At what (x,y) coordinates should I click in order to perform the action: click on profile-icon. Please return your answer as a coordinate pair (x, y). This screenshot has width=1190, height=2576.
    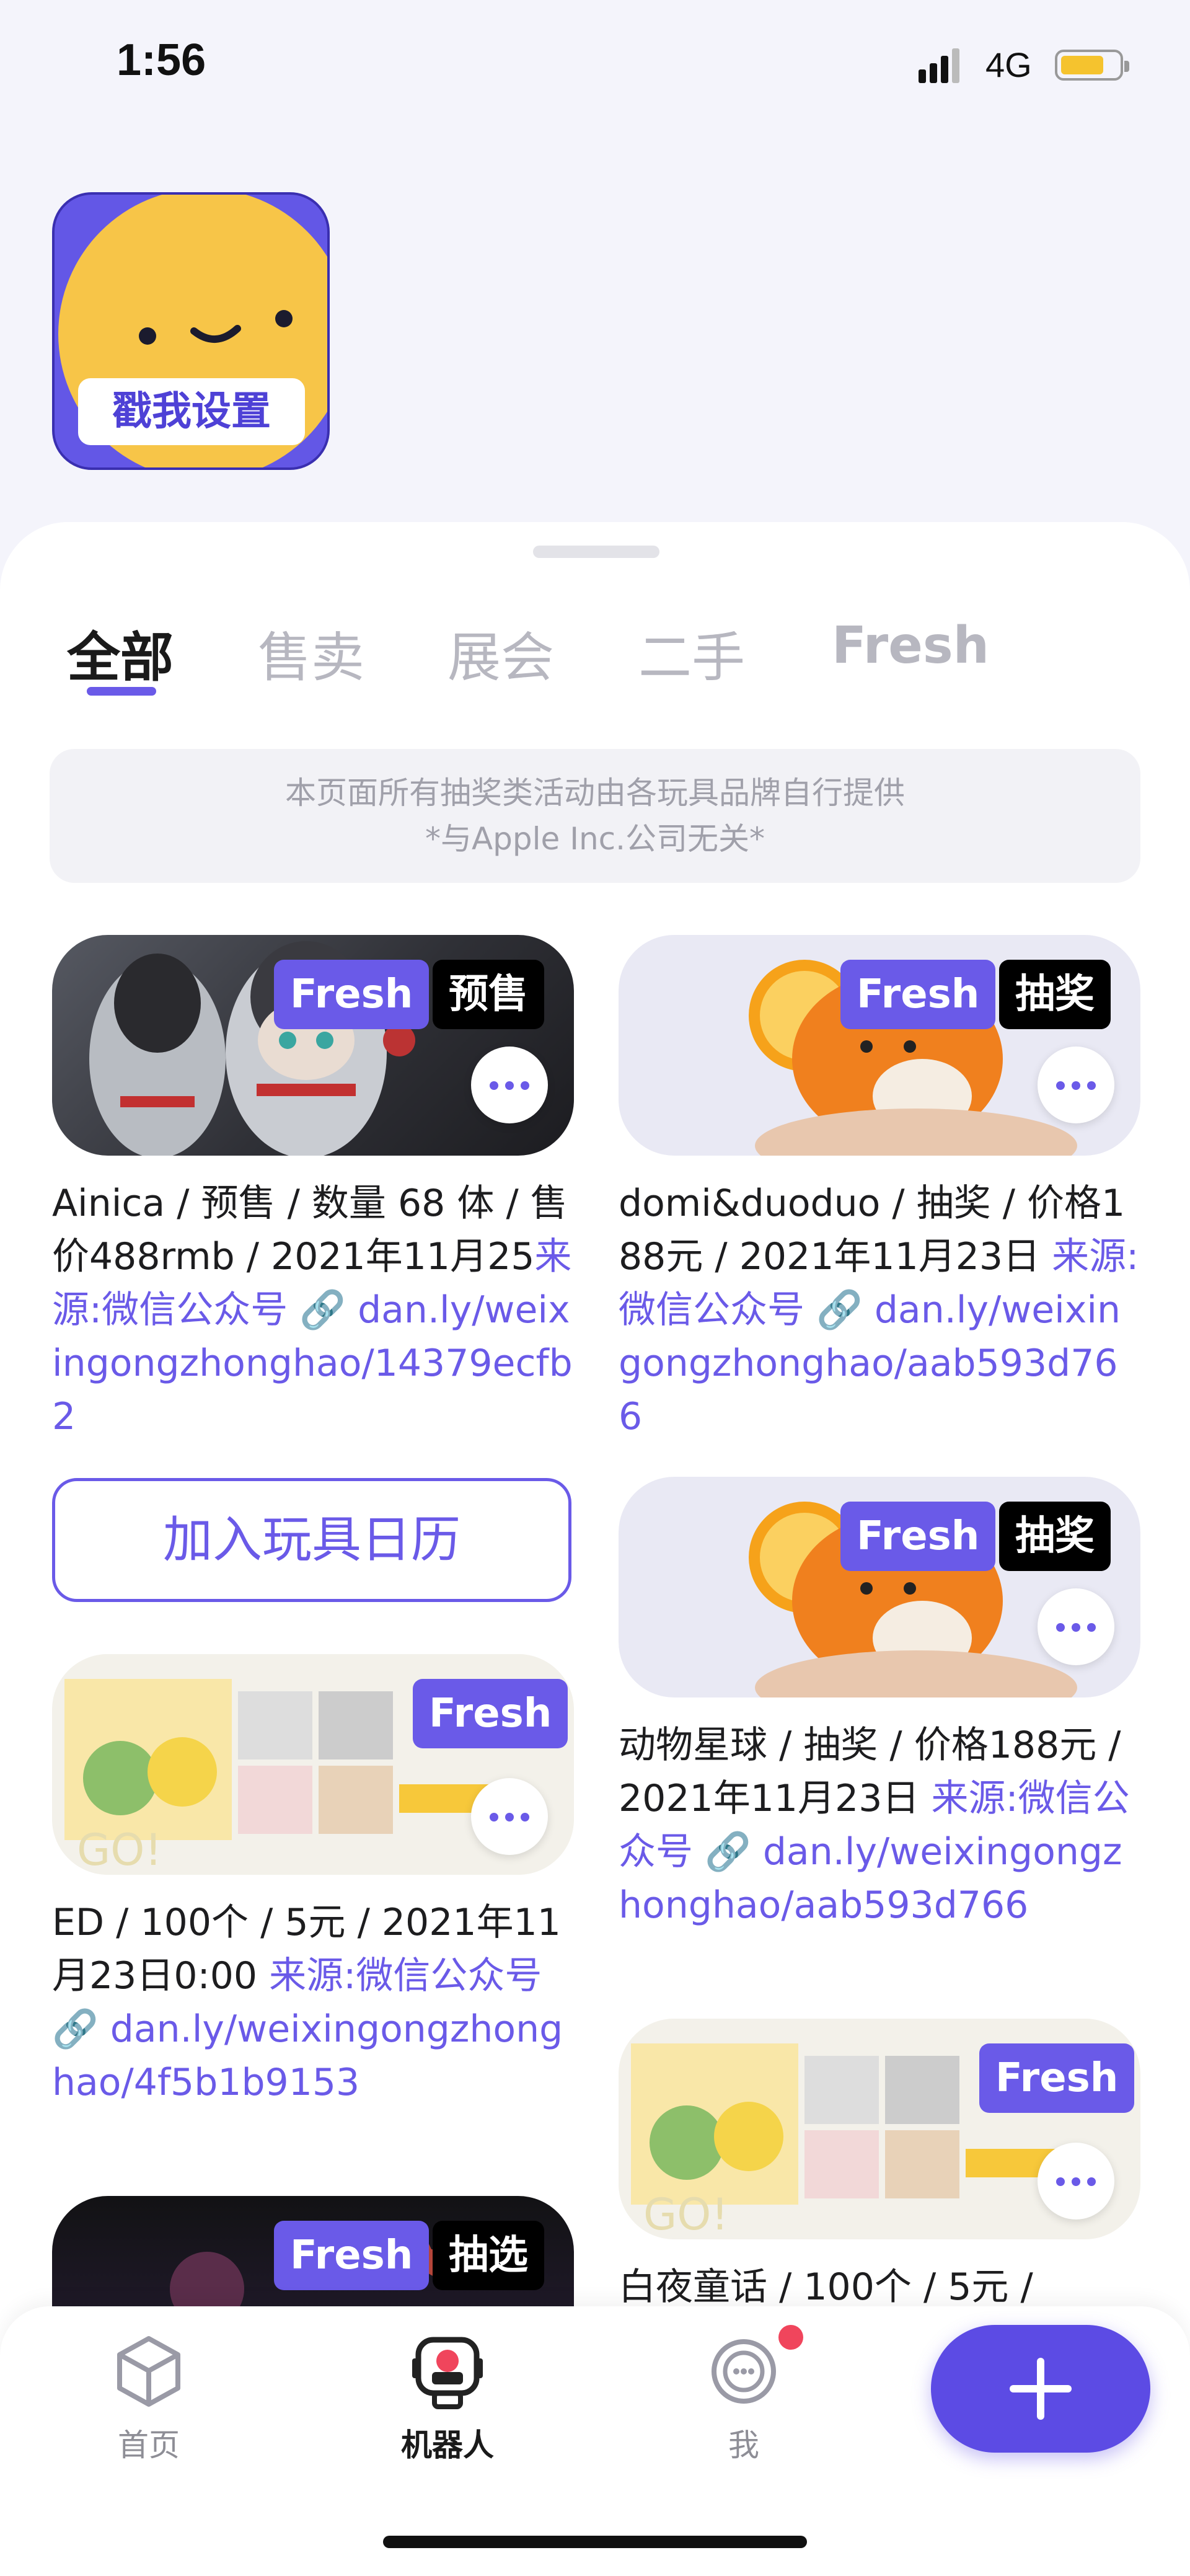
    Looking at the image, I should click on (744, 2371).